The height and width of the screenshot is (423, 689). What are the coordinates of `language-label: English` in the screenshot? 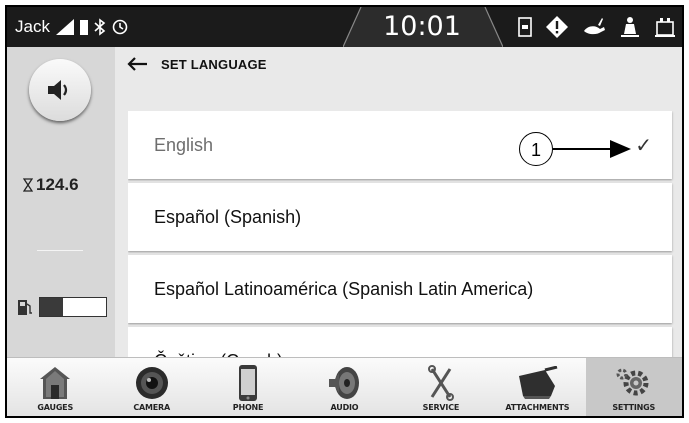 It's located at (184, 144).